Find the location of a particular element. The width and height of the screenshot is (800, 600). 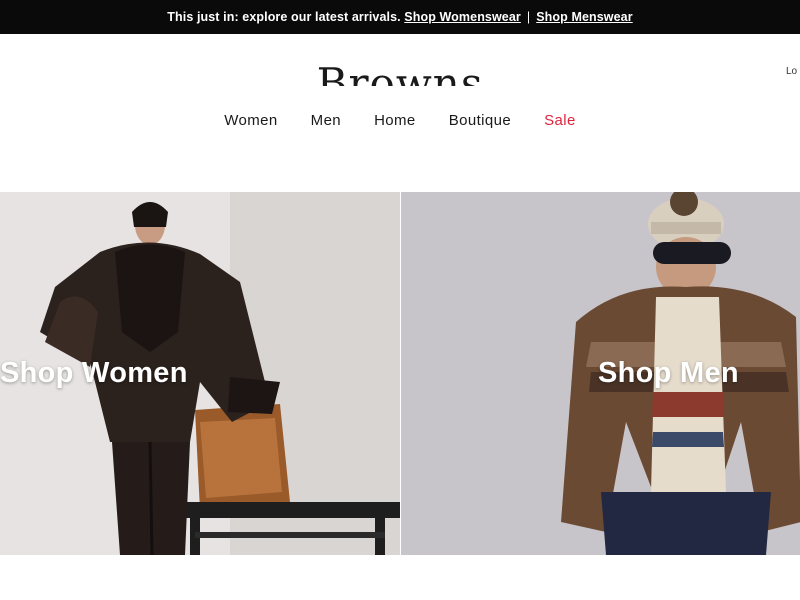

shop-menswear-link: Shop Menswear is located at coordinates (584, 17).